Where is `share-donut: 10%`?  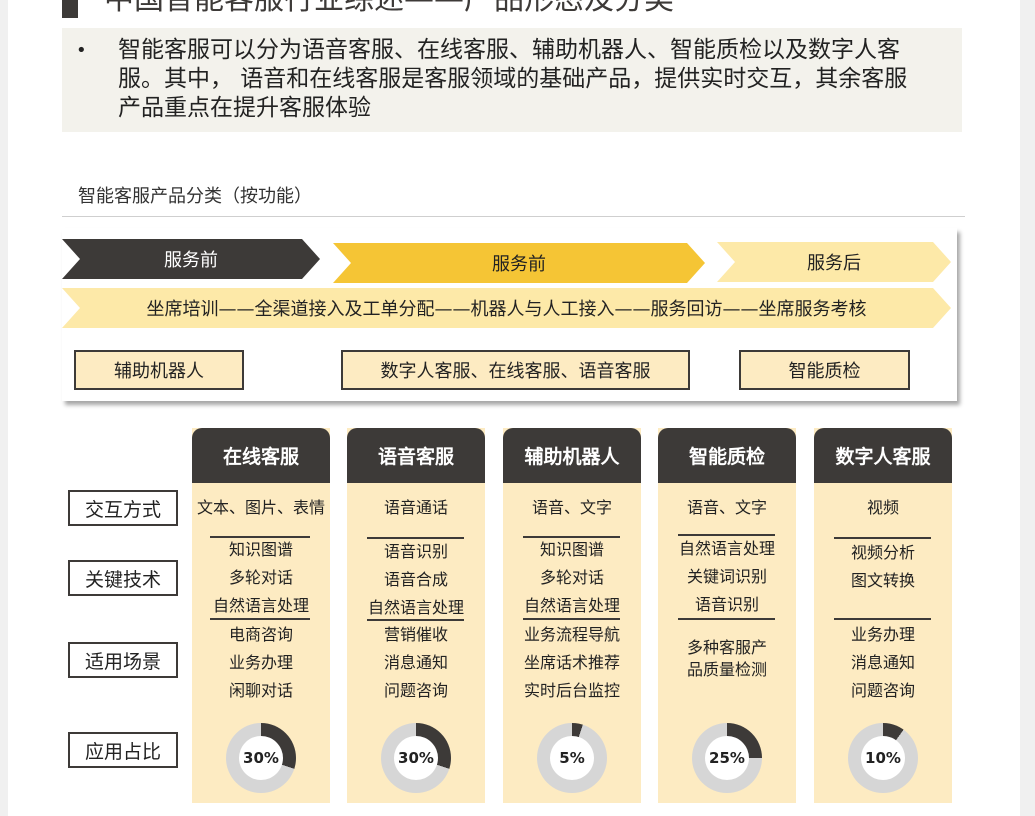
share-donut: 10% is located at coordinates (883, 758).